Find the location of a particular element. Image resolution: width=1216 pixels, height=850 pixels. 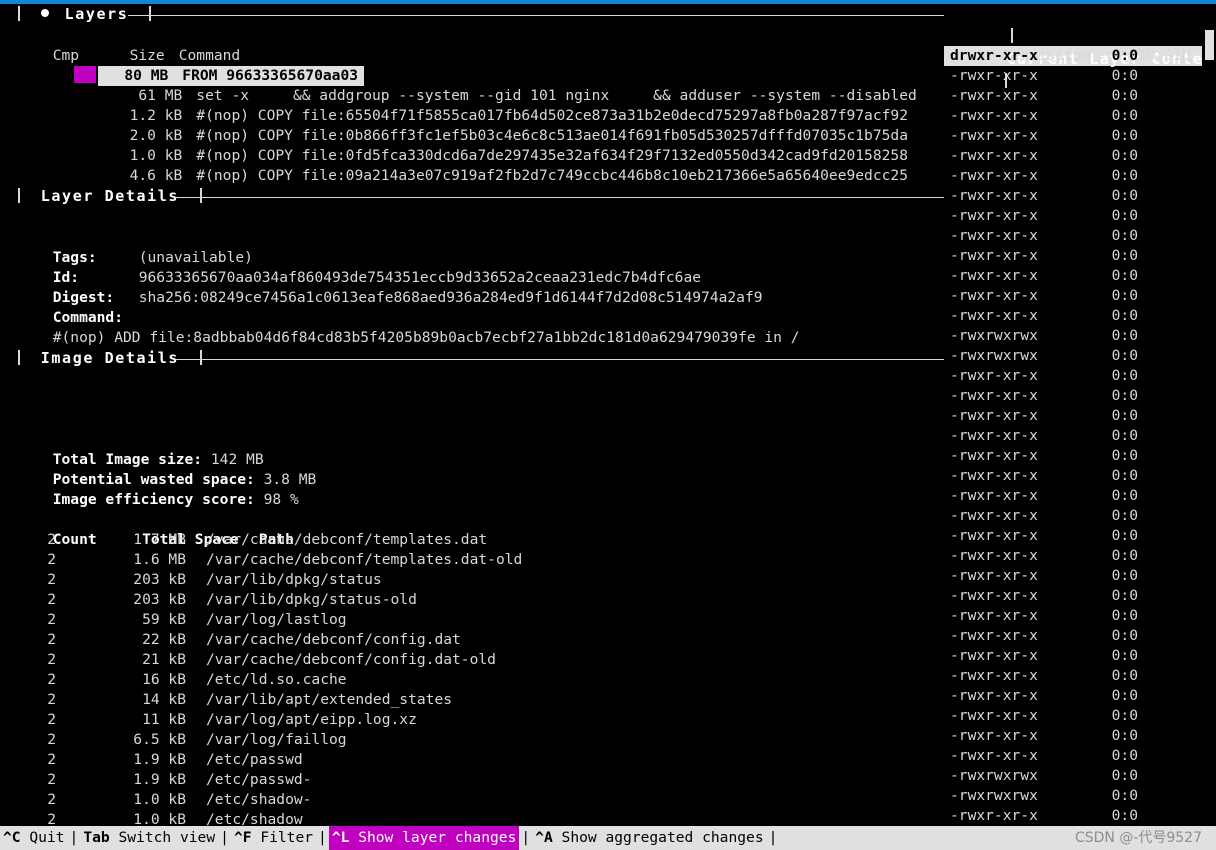

footer-item-quit: ^C Quit is located at coordinates (34, 838).